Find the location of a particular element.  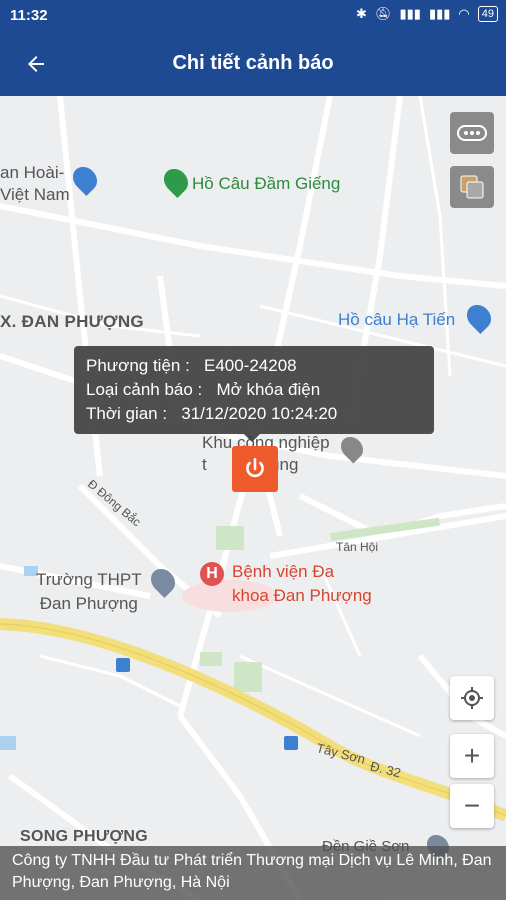

time-value: 31/12/2020 10:24:20 is located at coordinates (259, 413).